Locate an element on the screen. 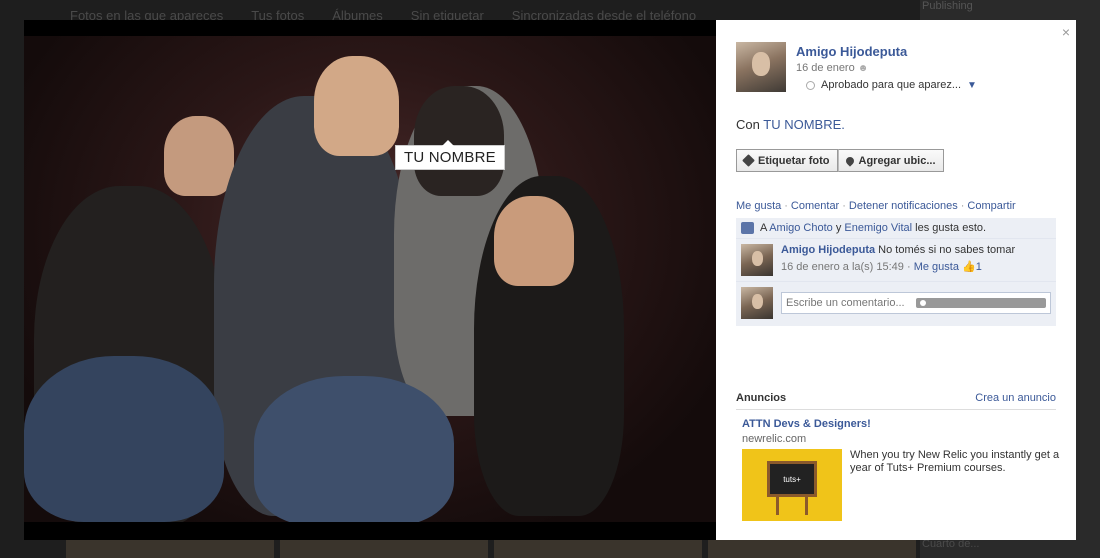 The image size is (1100, 558). location-pin-icon is located at coordinates (849, 160).